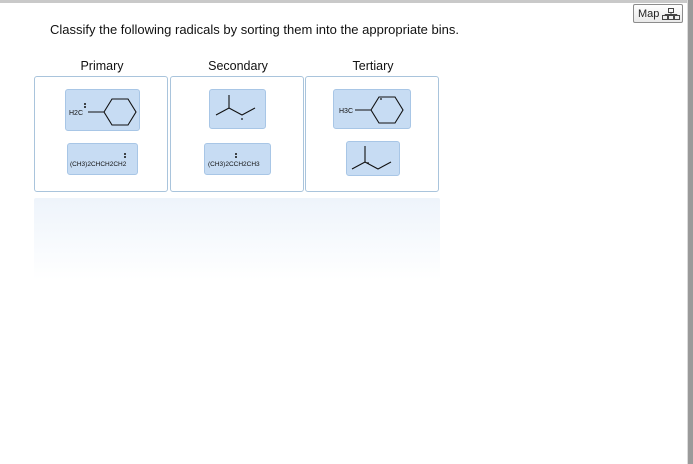 This screenshot has height=464, width=693. Describe the element at coordinates (372, 134) in the screenshot. I see `bin-tertiary: H3C` at that location.